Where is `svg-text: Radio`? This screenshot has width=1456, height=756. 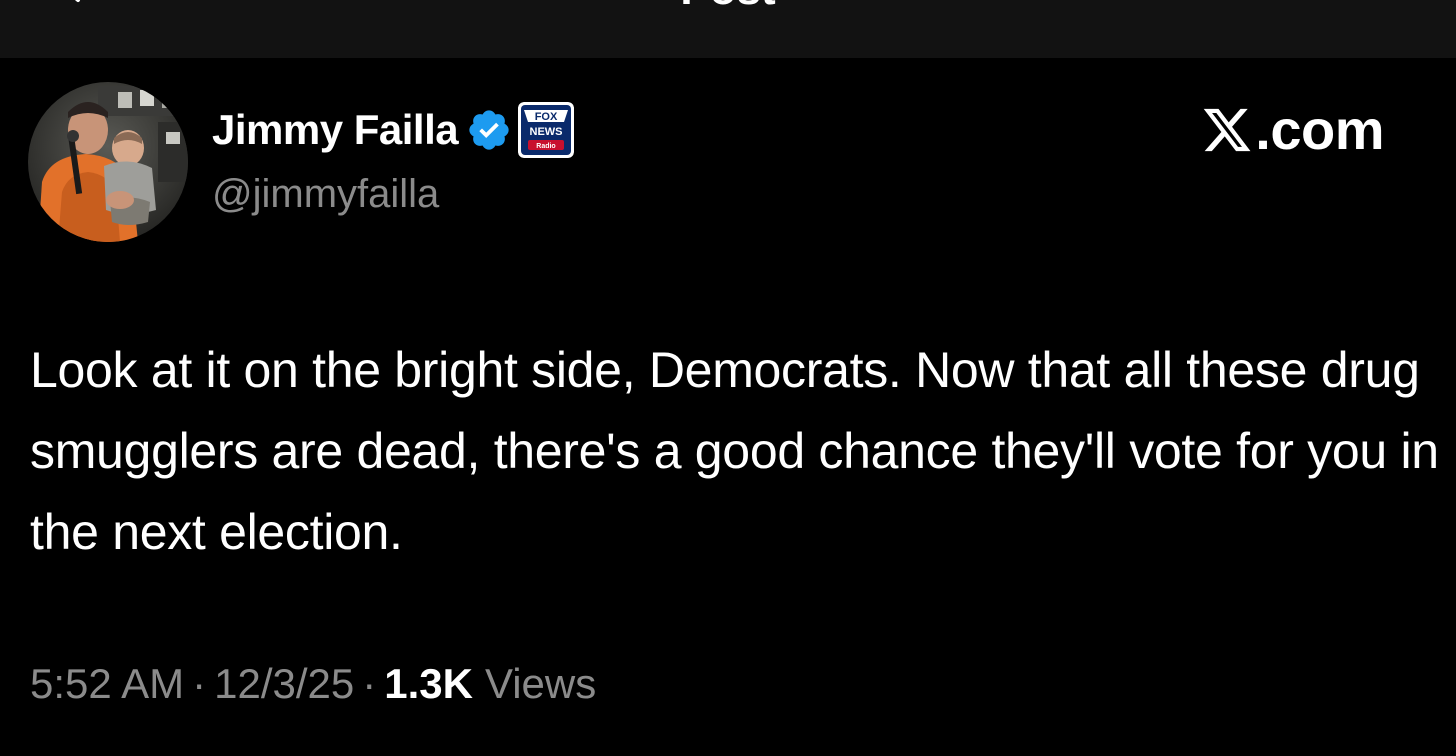 svg-text: Radio is located at coordinates (545, 146).